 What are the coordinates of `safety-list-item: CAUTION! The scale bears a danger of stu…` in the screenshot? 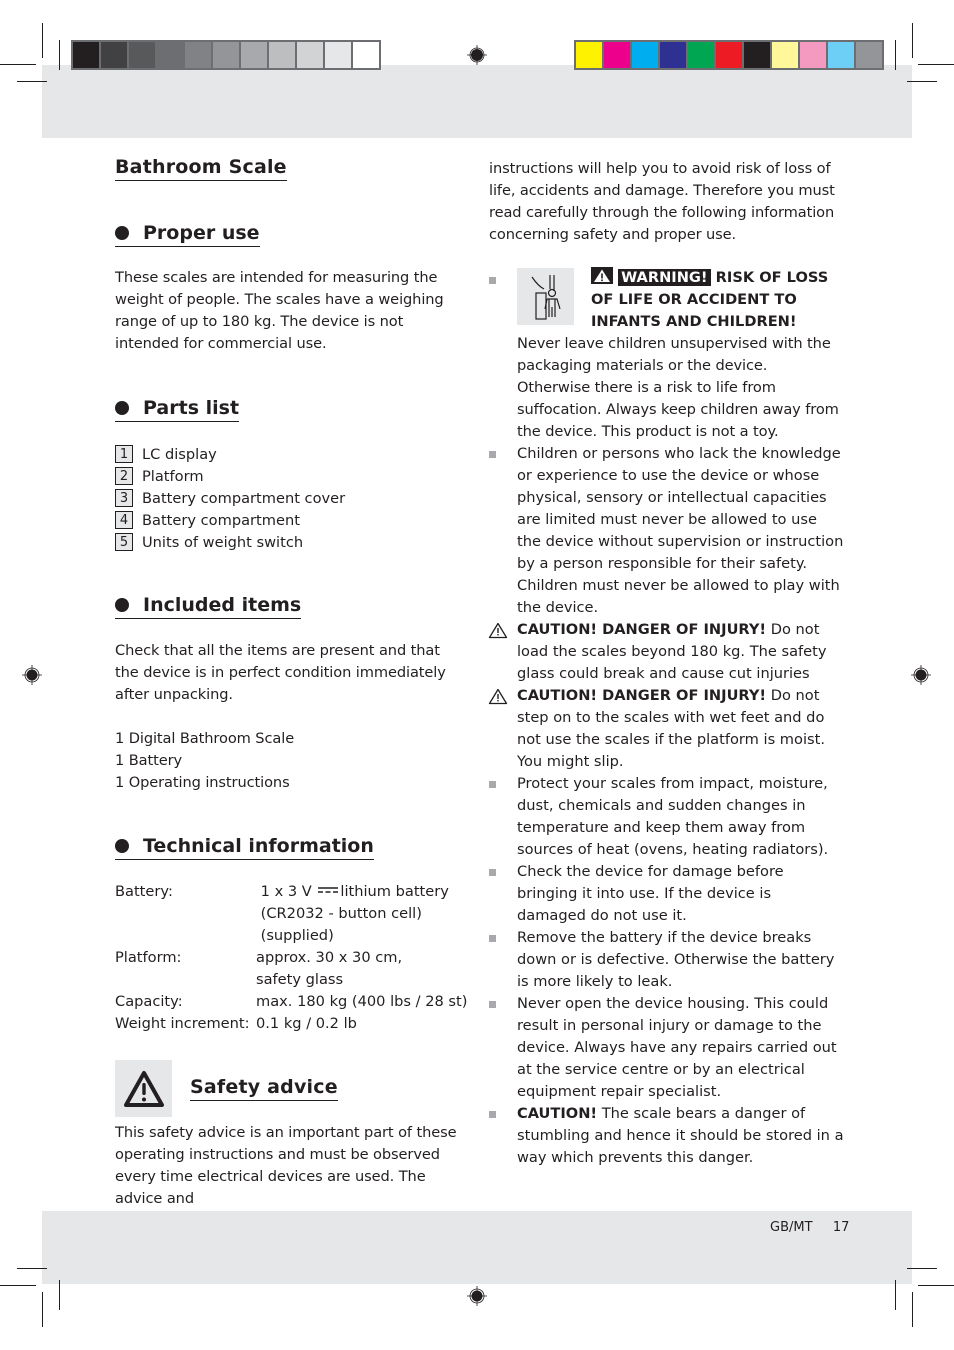 It's located at (666, 1136).